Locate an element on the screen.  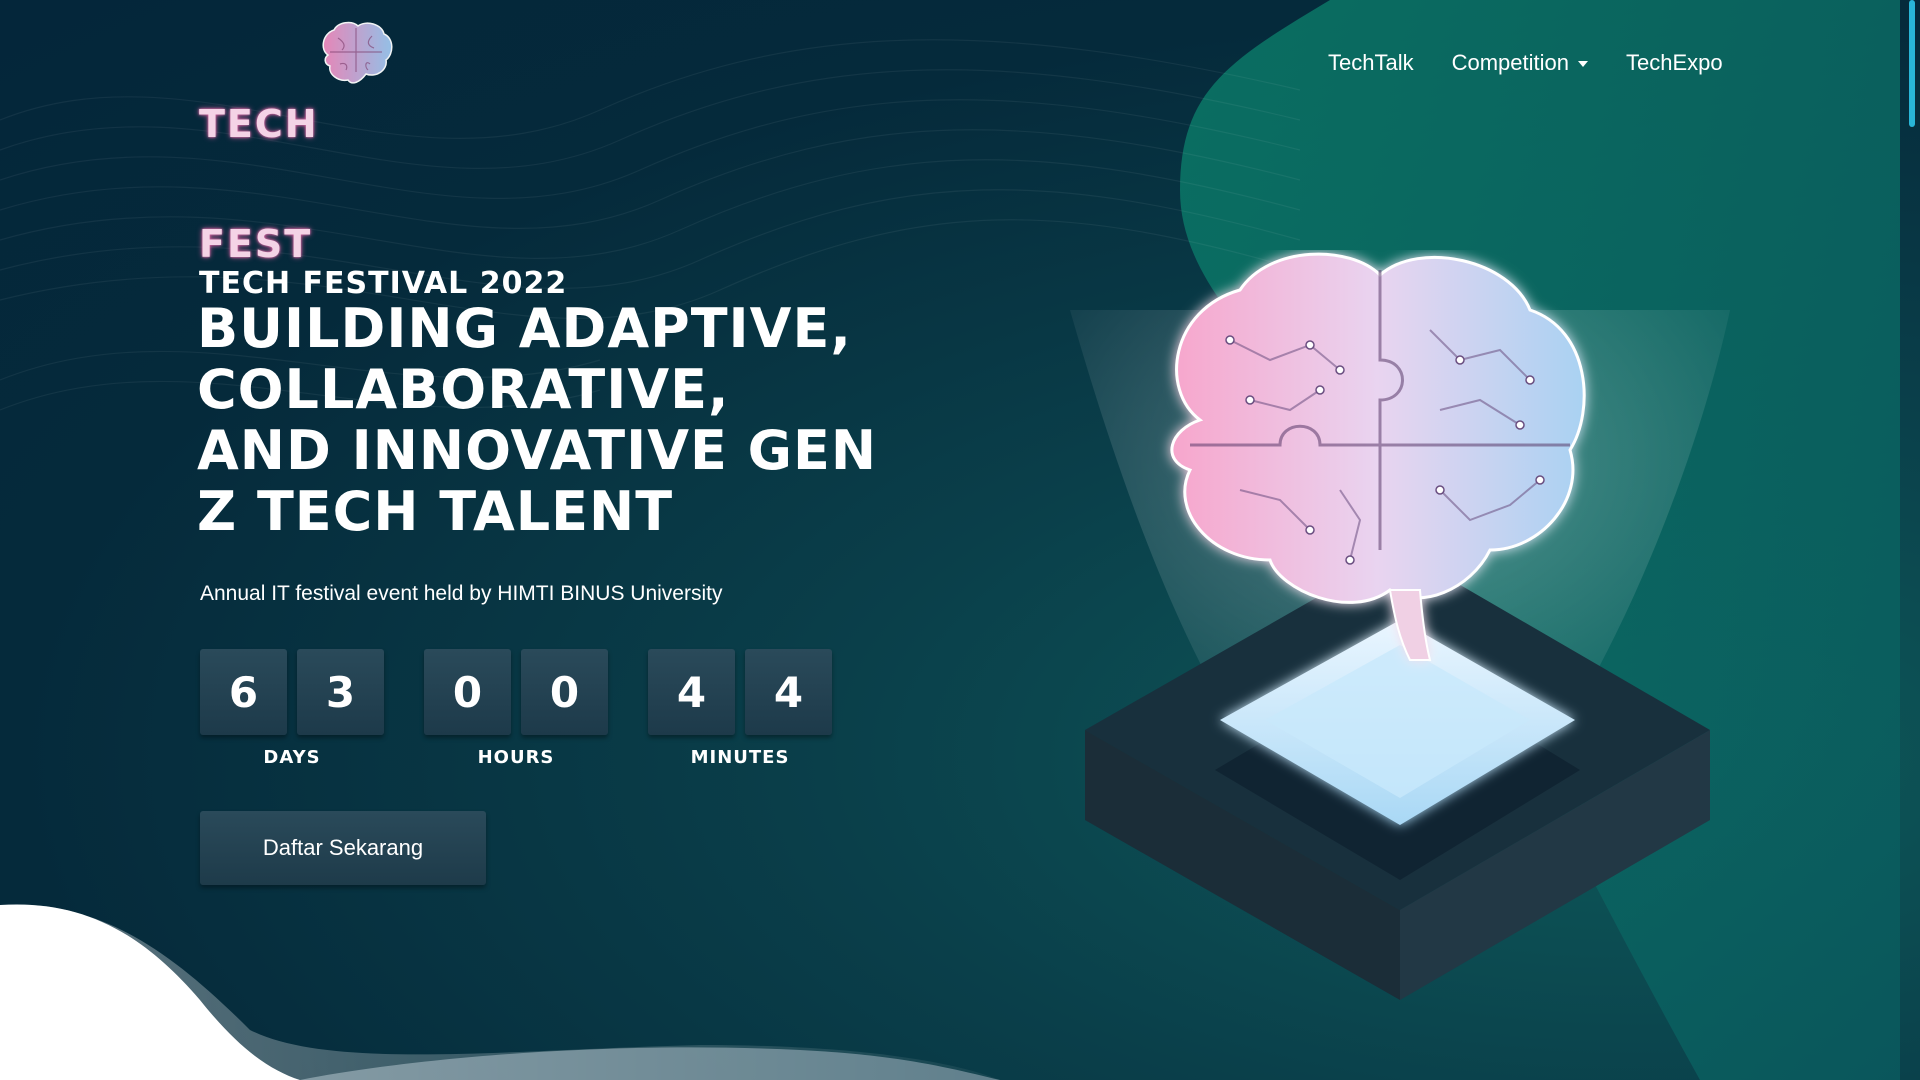
nav-item-competition: Competition is located at coordinates (1520, 63).